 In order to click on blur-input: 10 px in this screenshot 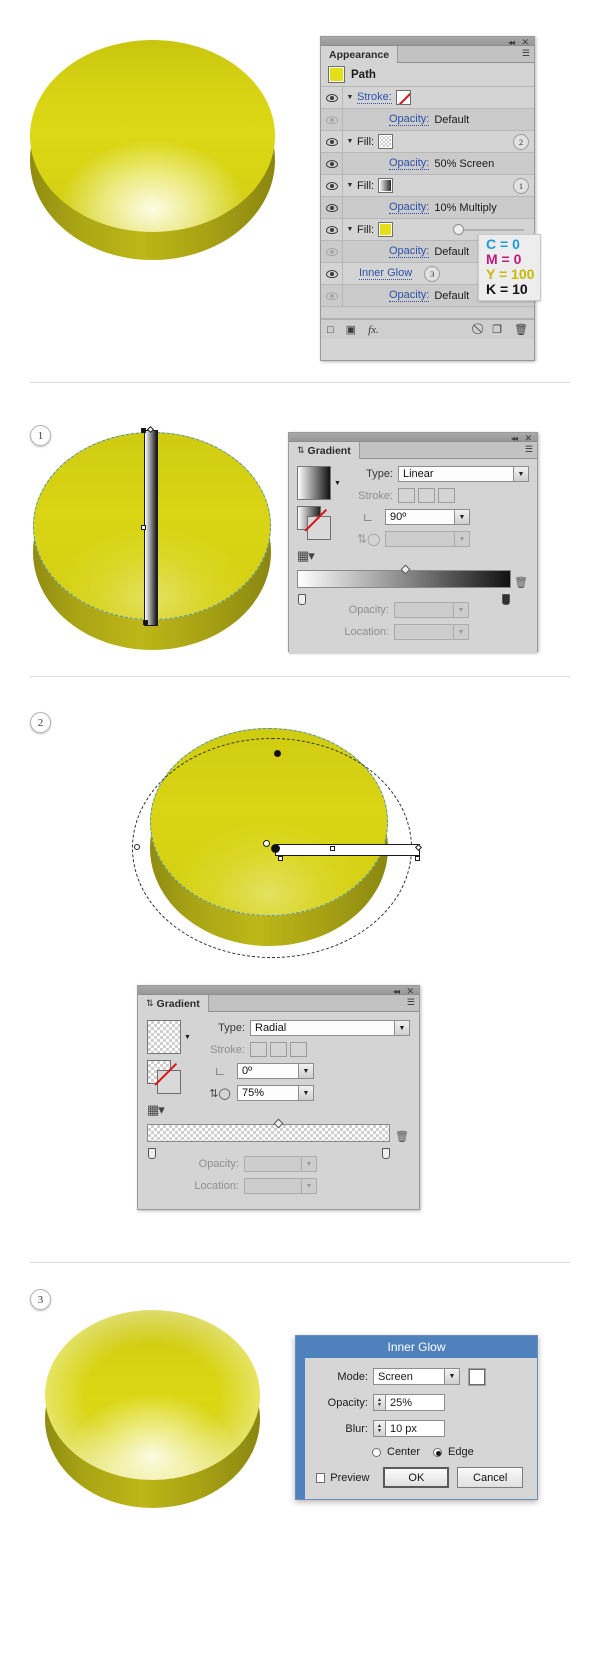, I will do `click(415, 1428)`.